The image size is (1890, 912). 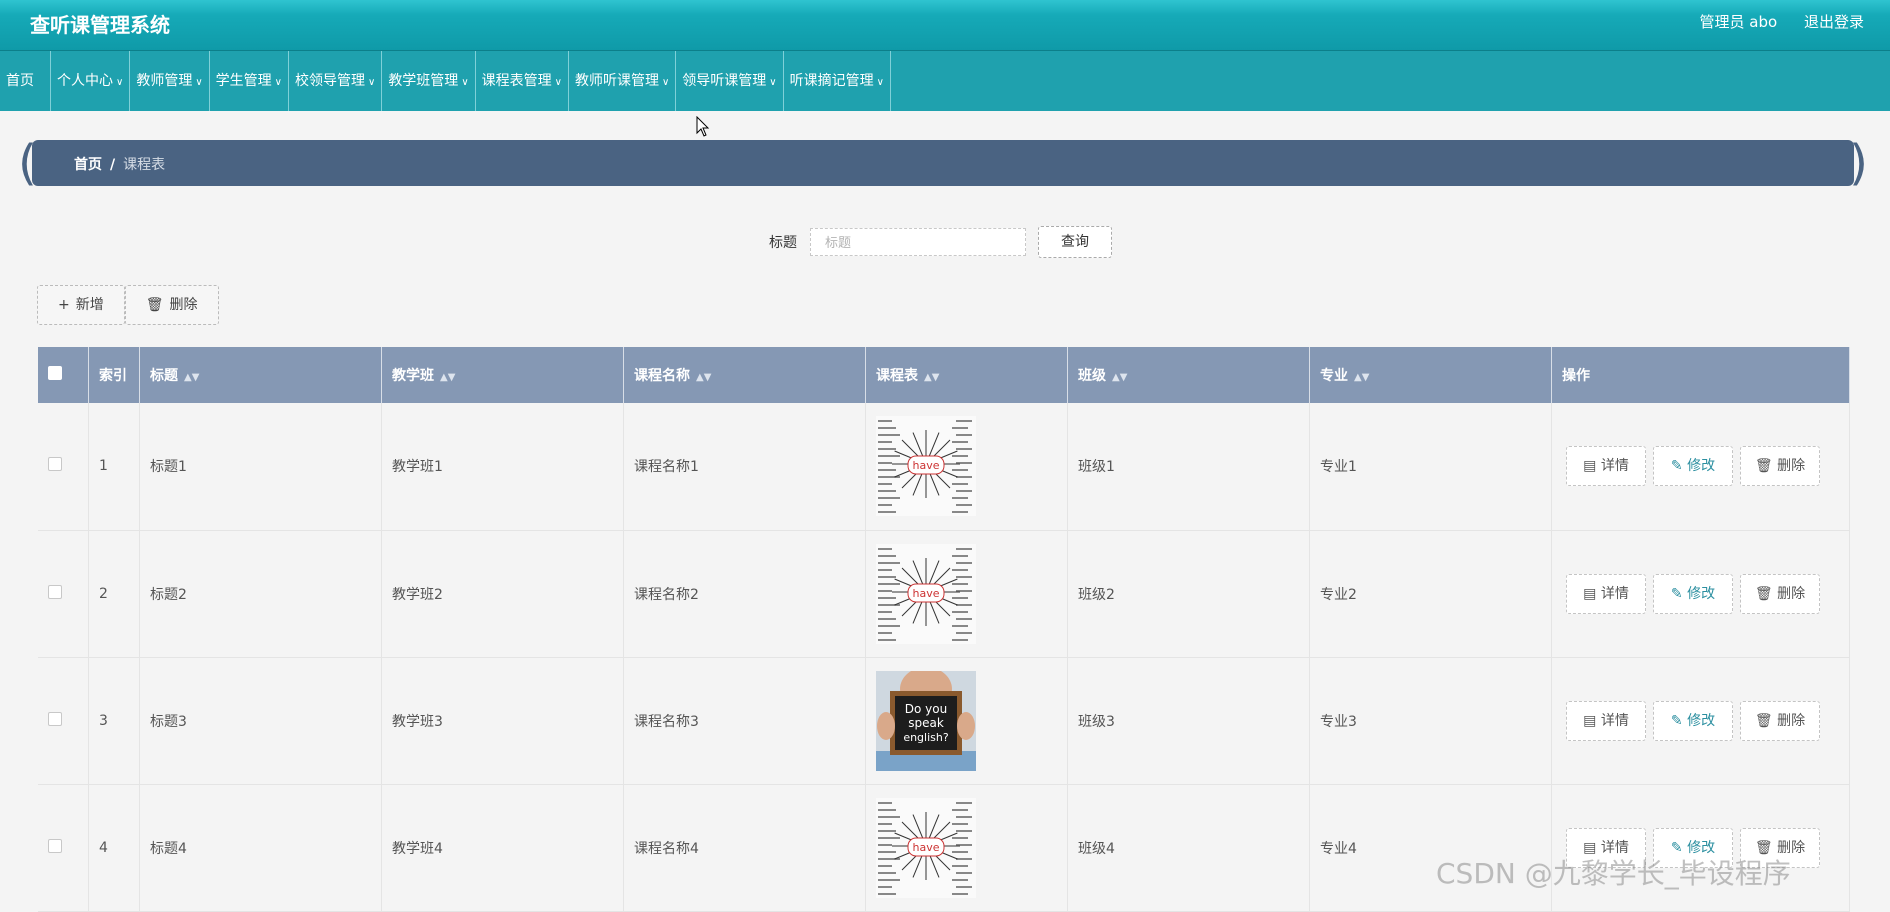 I want to click on col-major: 专业 ▲▼, so click(x=1430, y=375).